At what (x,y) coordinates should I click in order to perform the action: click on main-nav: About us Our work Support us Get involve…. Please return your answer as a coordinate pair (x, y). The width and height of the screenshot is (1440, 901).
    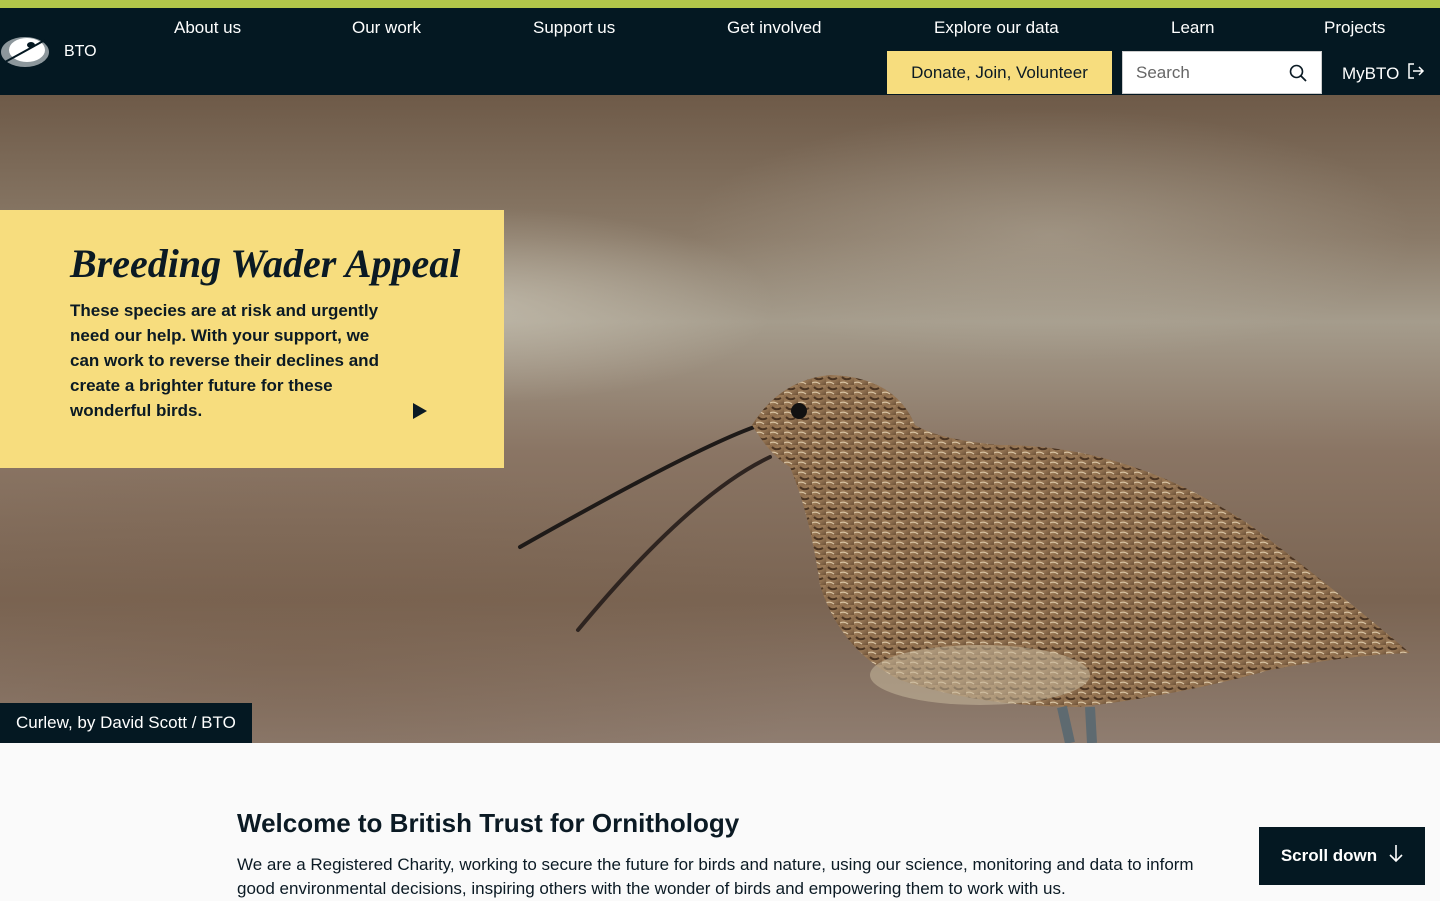
    Looking at the image, I should click on (720, 29).